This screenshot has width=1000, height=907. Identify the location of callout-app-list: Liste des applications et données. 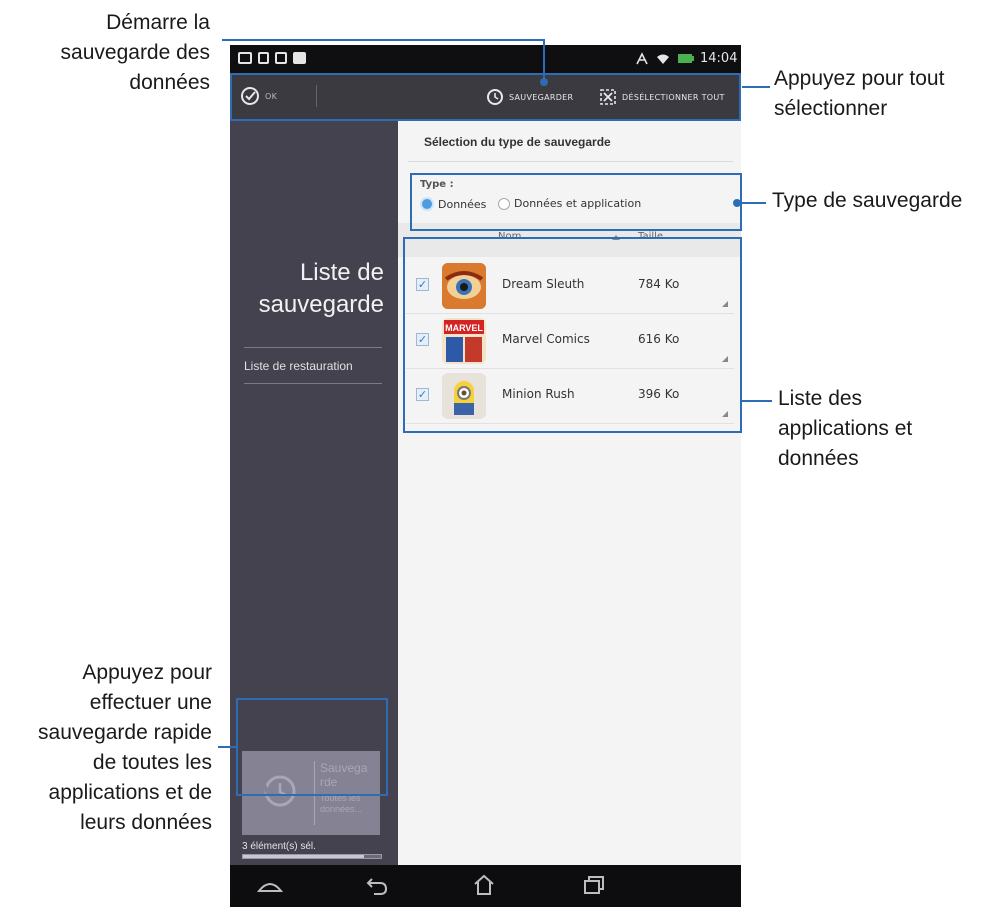
(845, 428).